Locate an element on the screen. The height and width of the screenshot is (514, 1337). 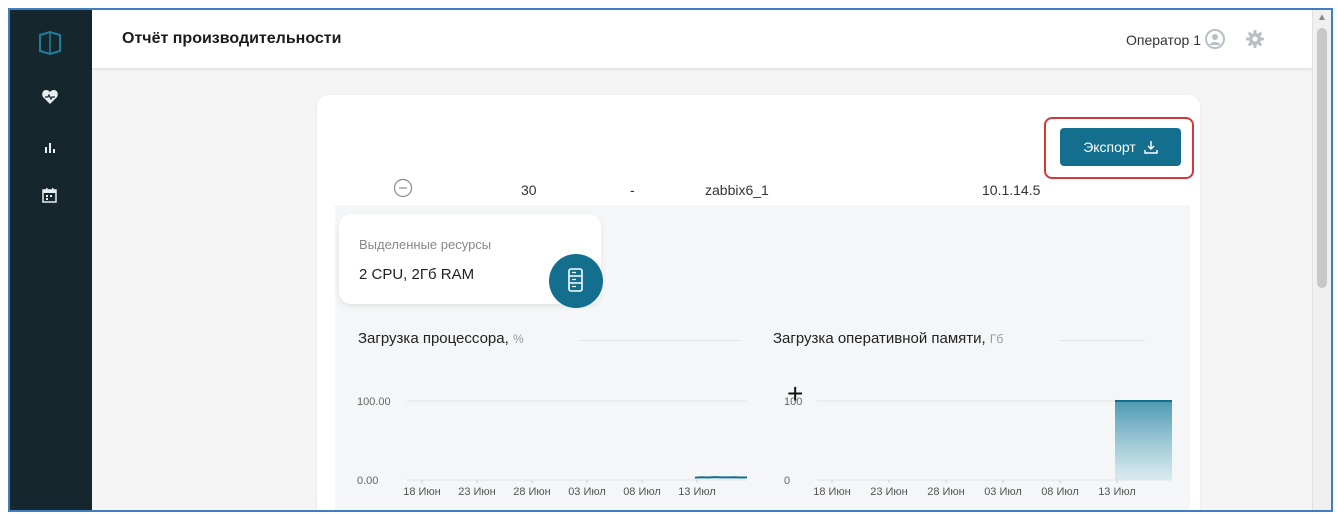
export-button: Экспорт is located at coordinates (1120, 147).